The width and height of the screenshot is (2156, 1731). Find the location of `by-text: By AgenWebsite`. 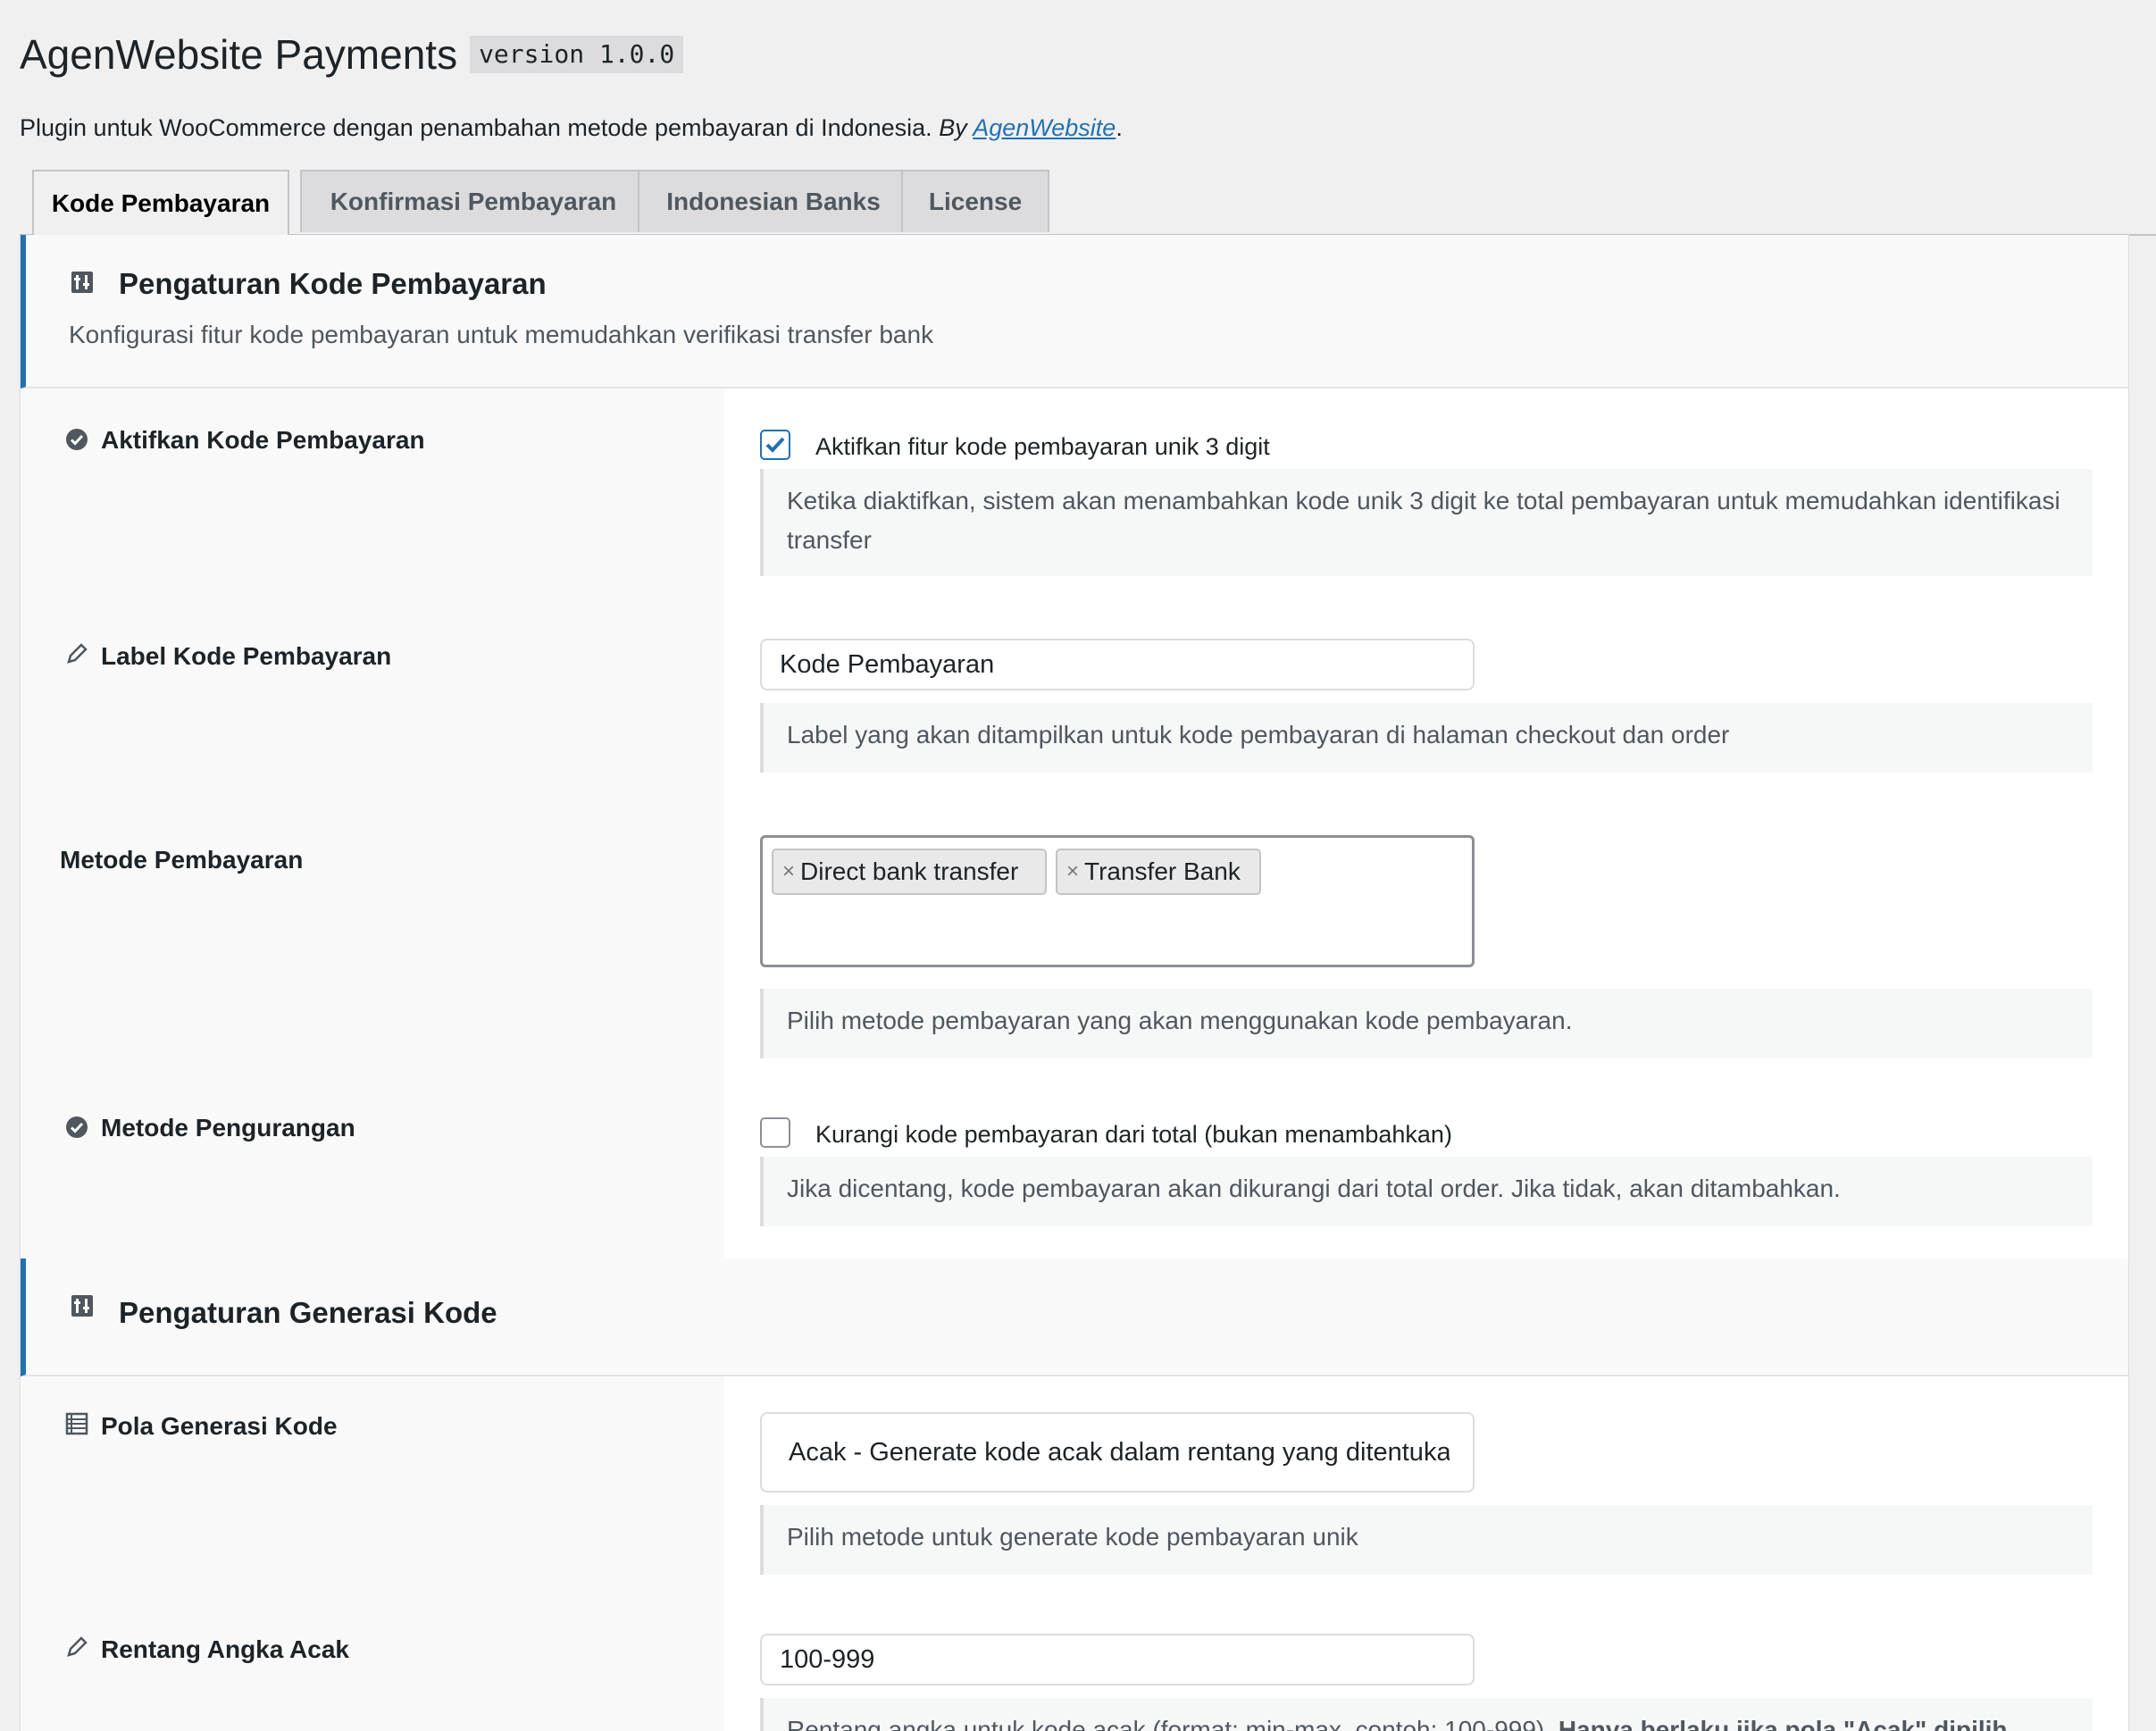

by-text: By AgenWebsite is located at coordinates (1027, 128).